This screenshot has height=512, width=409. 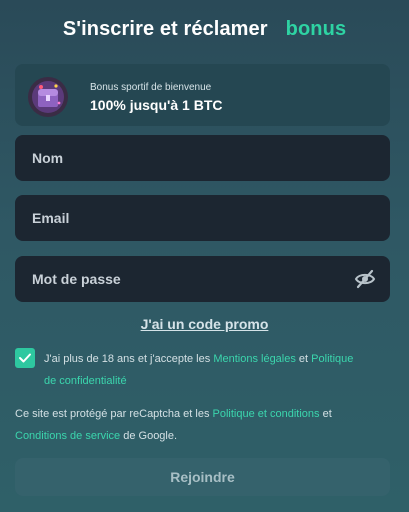 What do you see at coordinates (51, 218) in the screenshot?
I see `email-placeholder: Email` at bounding box center [51, 218].